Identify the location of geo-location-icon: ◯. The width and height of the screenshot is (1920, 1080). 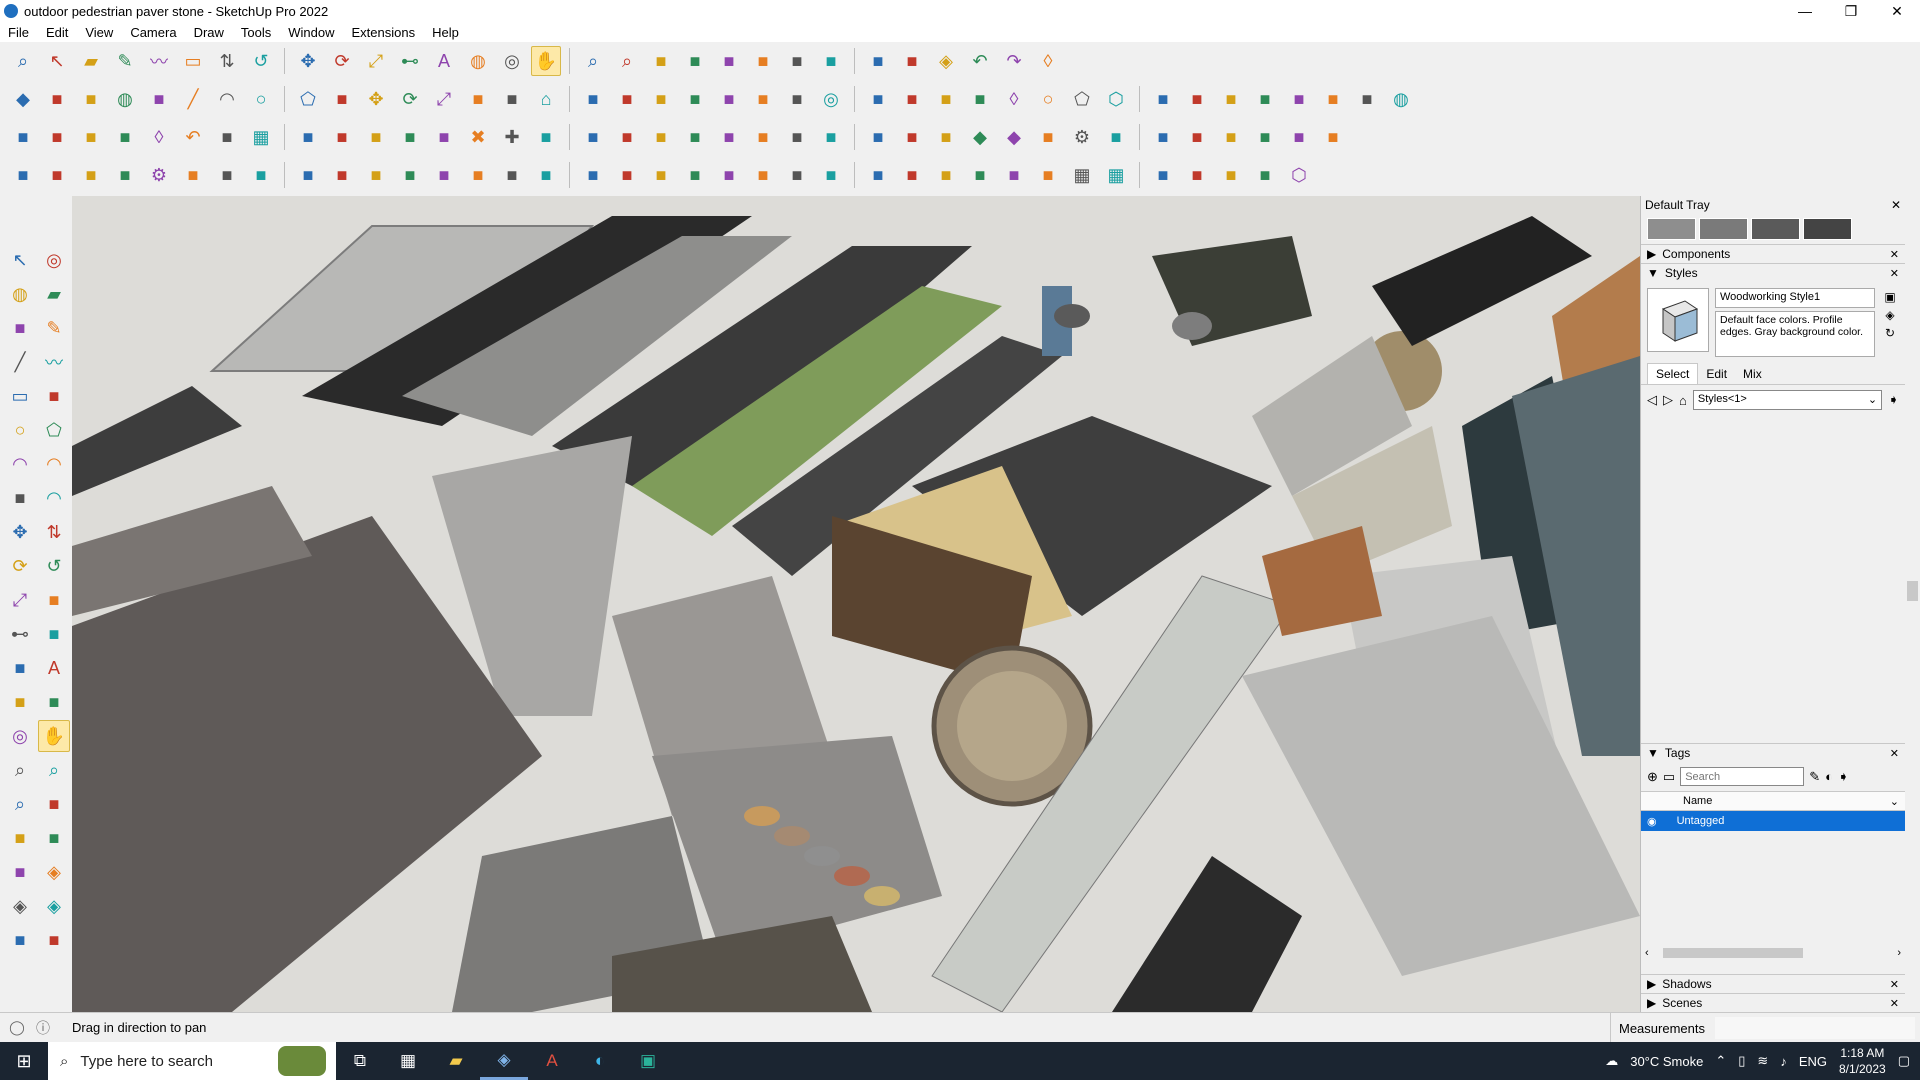
(17, 1028).